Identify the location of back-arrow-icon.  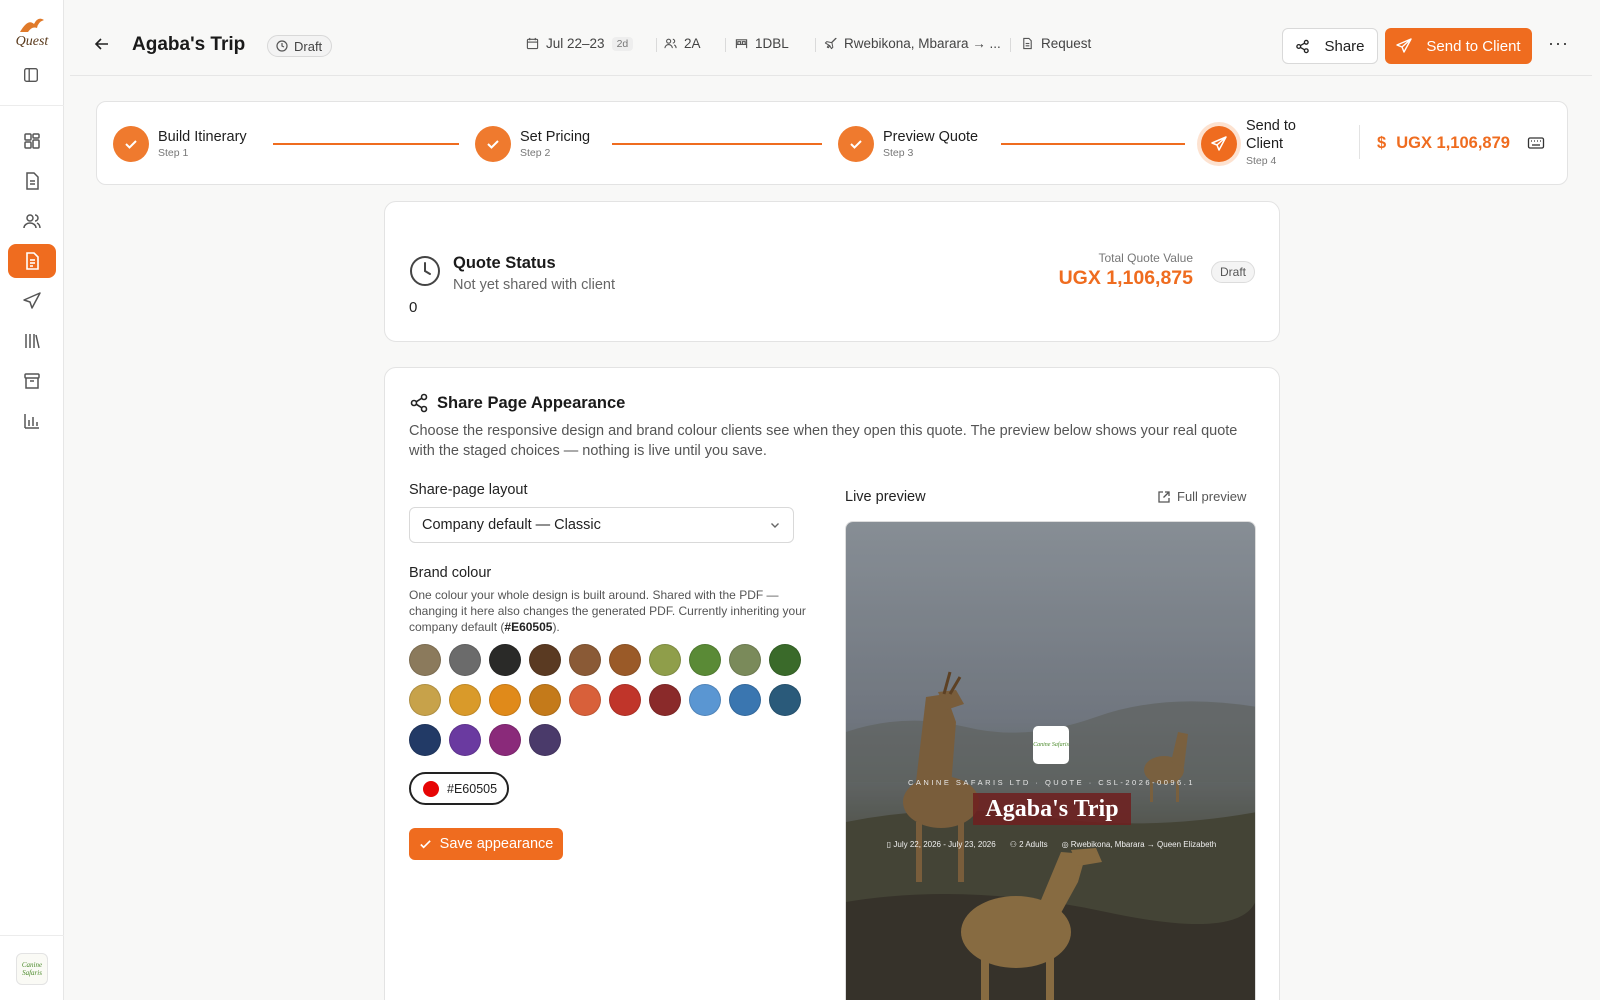
(102, 44).